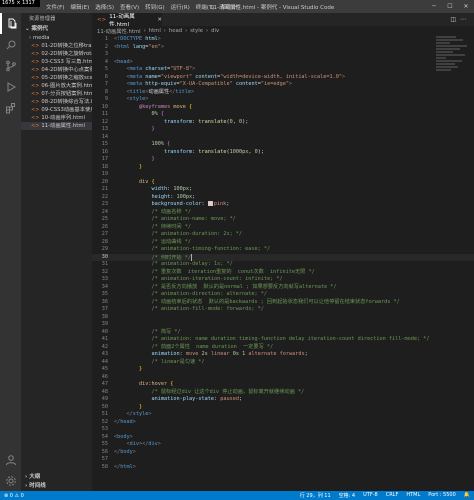  Describe the element at coordinates (283, 325) in the screenshot. I see `code-line: 39` at that location.